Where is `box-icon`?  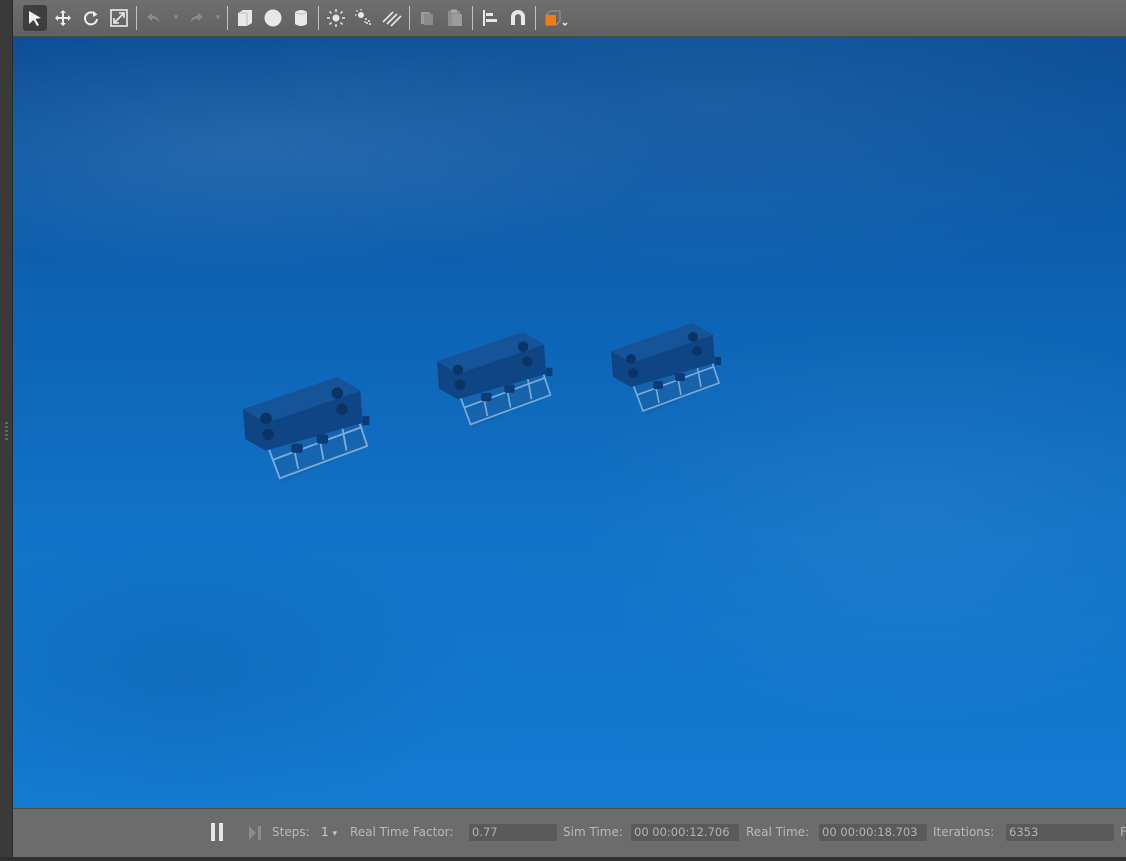
box-icon is located at coordinates (245, 18).